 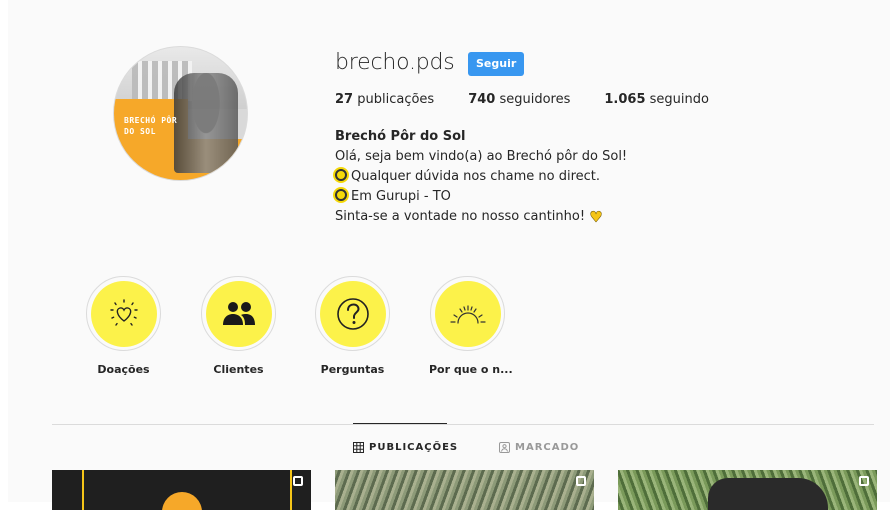 I want to click on question-icon, so click(x=352, y=313).